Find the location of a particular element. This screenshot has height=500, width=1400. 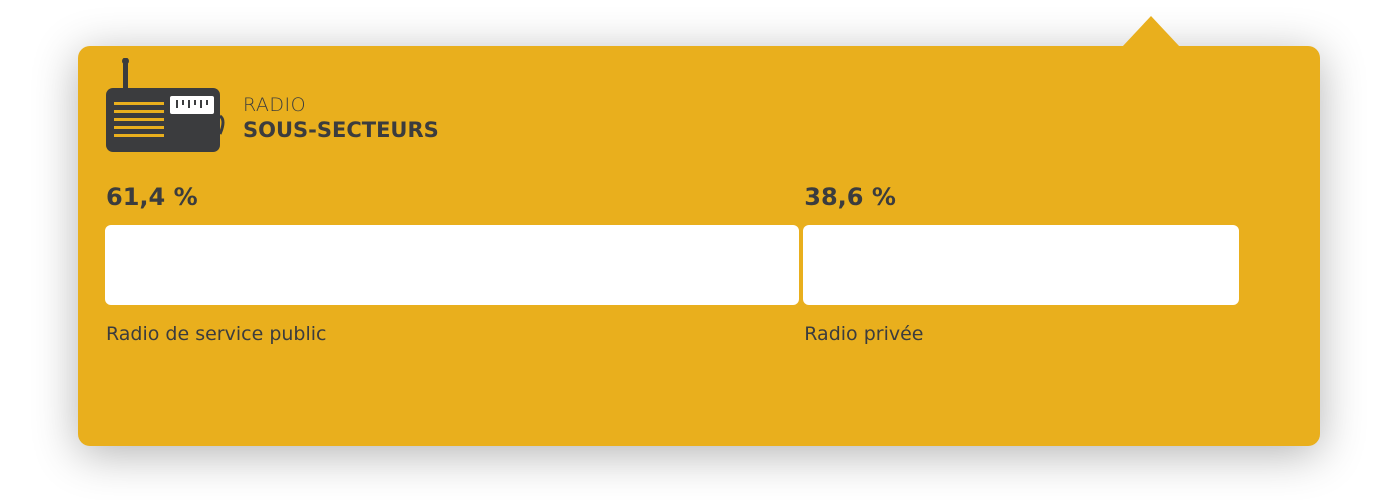

category-label: RADIO is located at coordinates (275, 105).